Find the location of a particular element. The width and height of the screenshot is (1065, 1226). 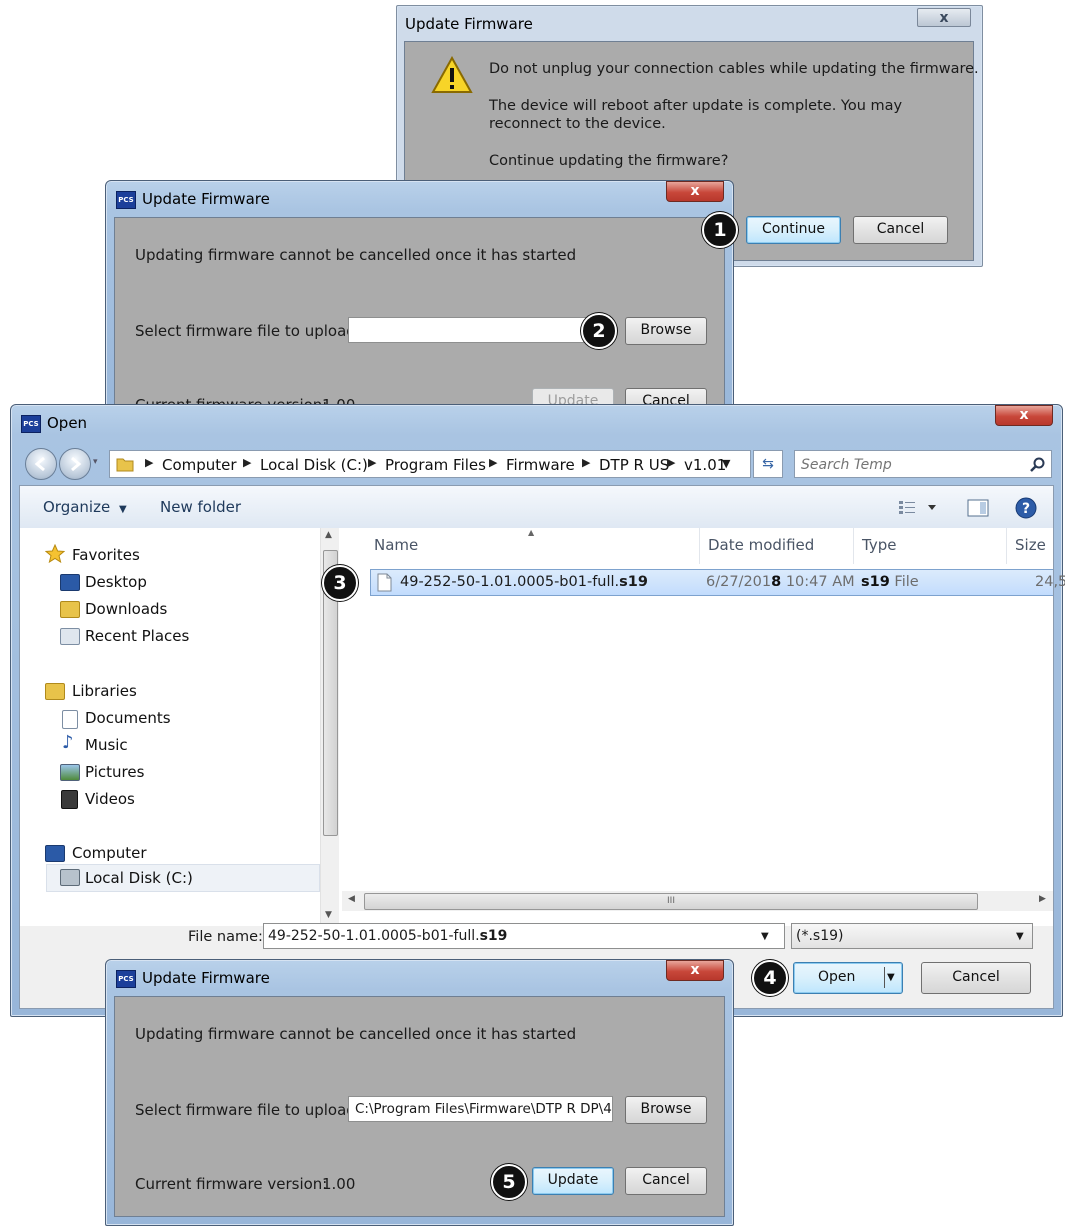

scroll-down-icon: ▼ is located at coordinates (328, 915).